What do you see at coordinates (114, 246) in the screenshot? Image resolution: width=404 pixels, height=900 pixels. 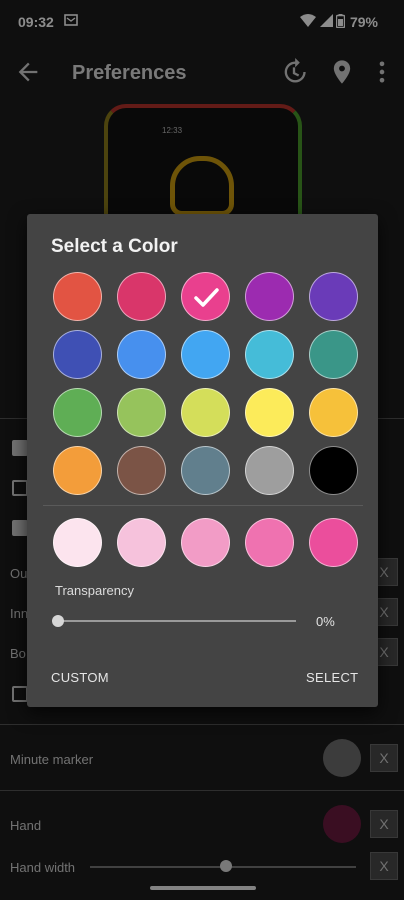 I see `dialog-title: Select a Color` at bounding box center [114, 246].